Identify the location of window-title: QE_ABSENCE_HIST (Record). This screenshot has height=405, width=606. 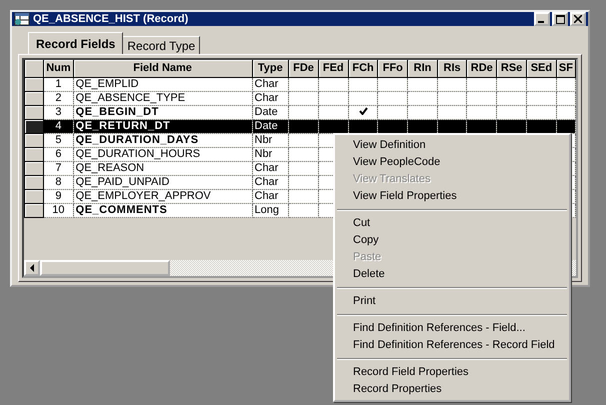
(110, 19).